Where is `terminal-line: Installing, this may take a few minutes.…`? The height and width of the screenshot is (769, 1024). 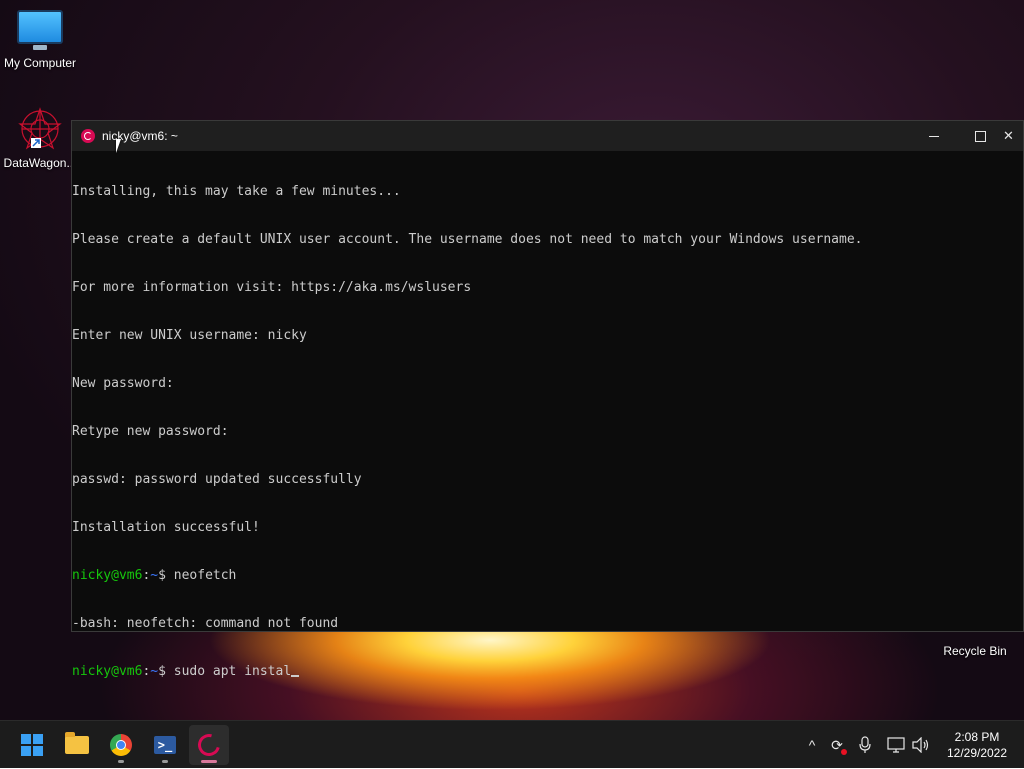 terminal-line: Installing, this may take a few minutes.… is located at coordinates (236, 191).